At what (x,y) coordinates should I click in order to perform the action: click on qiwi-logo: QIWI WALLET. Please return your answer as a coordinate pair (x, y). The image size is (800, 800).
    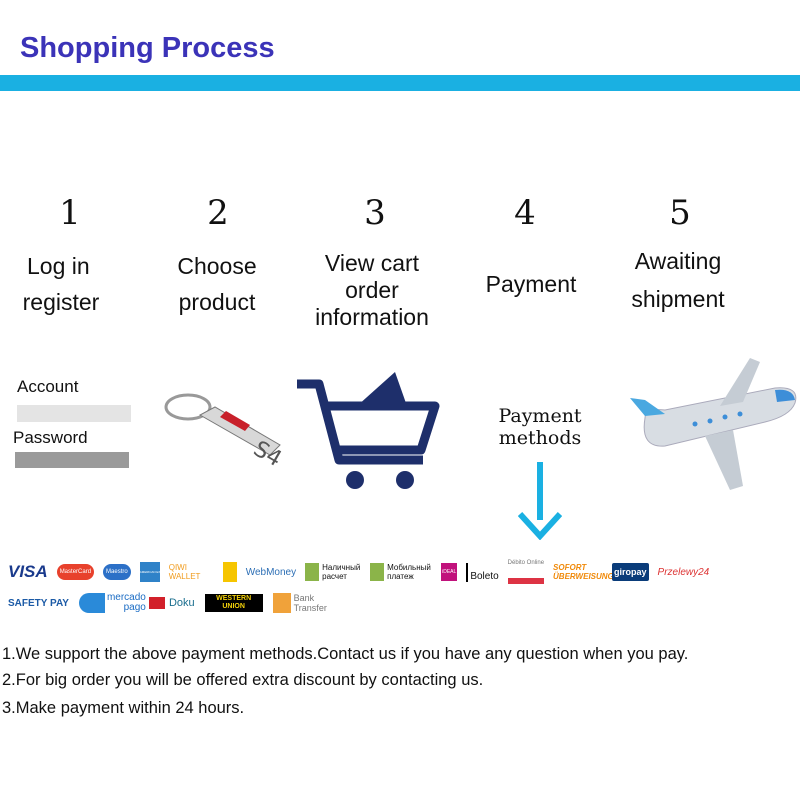
    Looking at the image, I should click on (184, 572).